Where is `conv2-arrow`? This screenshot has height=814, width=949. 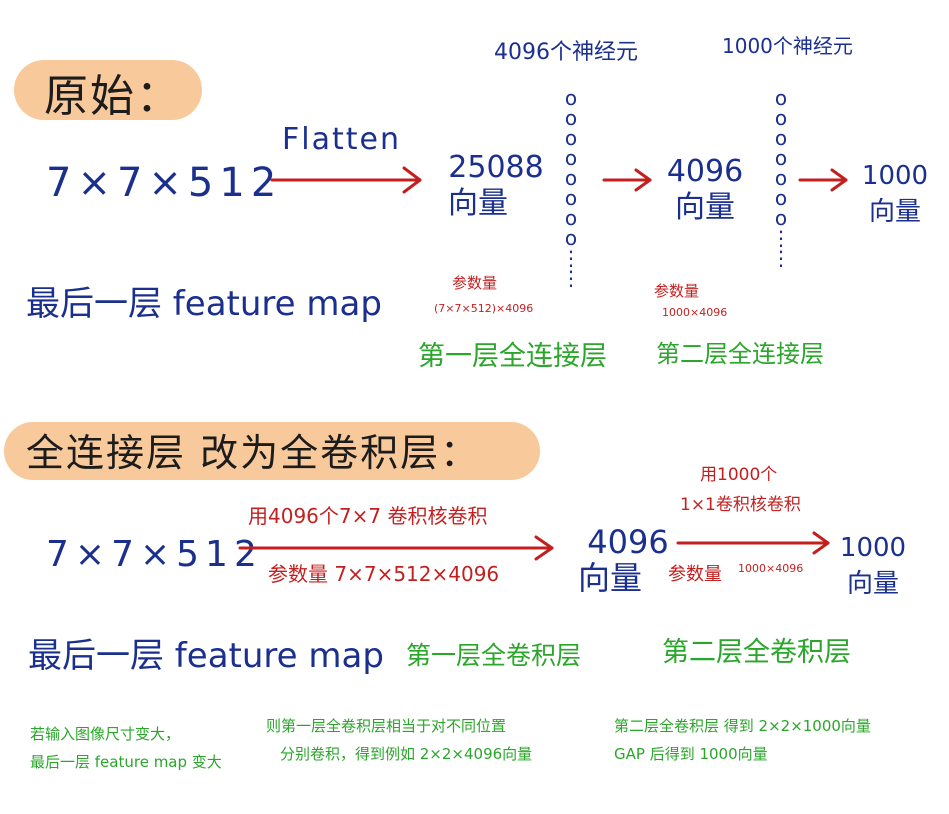 conv2-arrow is located at coordinates (753, 543).